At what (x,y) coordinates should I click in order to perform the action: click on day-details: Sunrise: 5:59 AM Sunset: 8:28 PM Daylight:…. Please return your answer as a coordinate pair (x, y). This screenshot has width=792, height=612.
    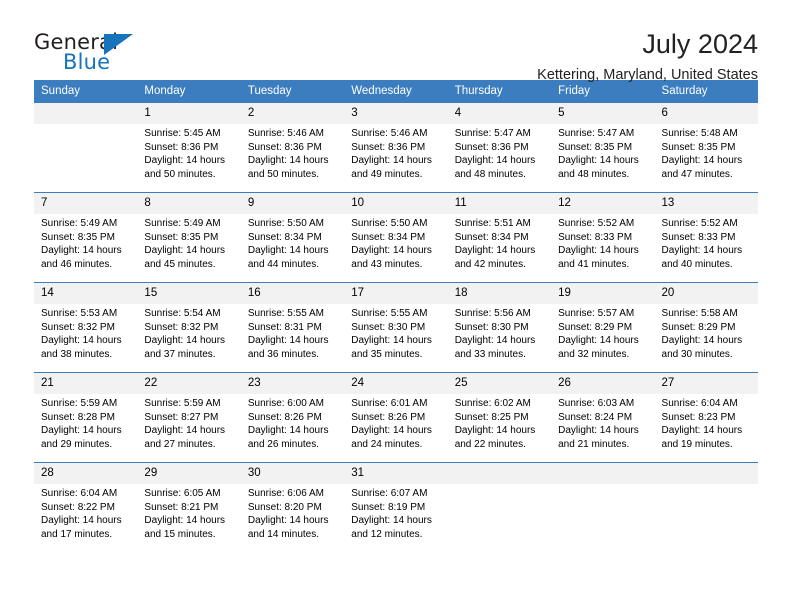
    Looking at the image, I should click on (85, 422).